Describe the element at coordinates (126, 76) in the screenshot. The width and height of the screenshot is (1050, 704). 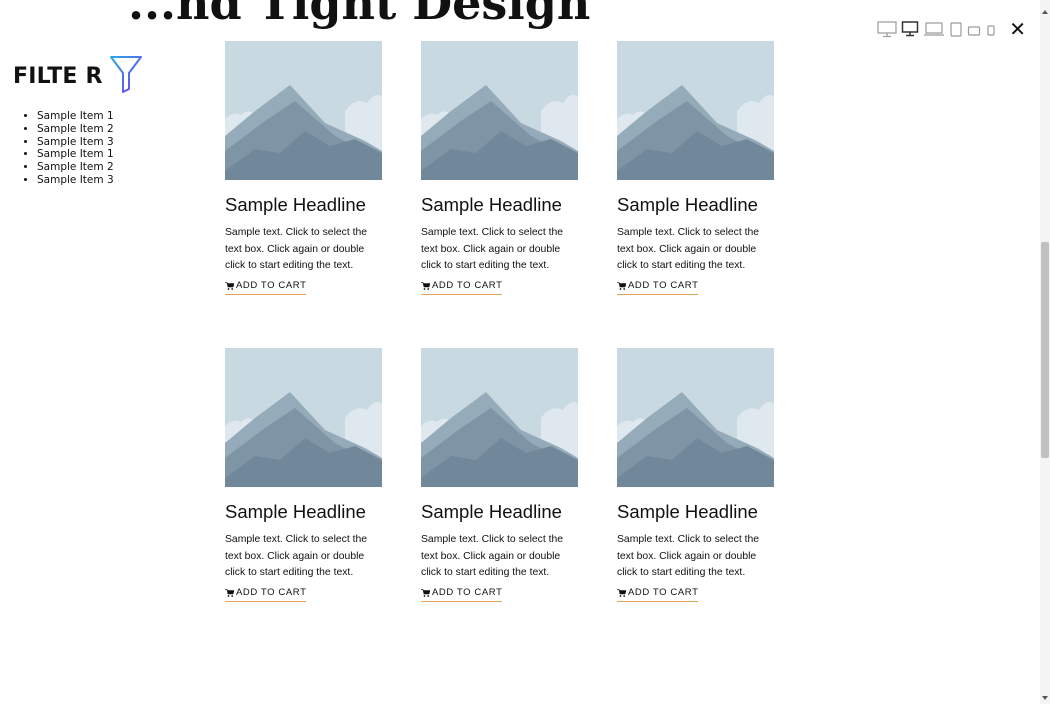
I see `funnel-icon` at that location.